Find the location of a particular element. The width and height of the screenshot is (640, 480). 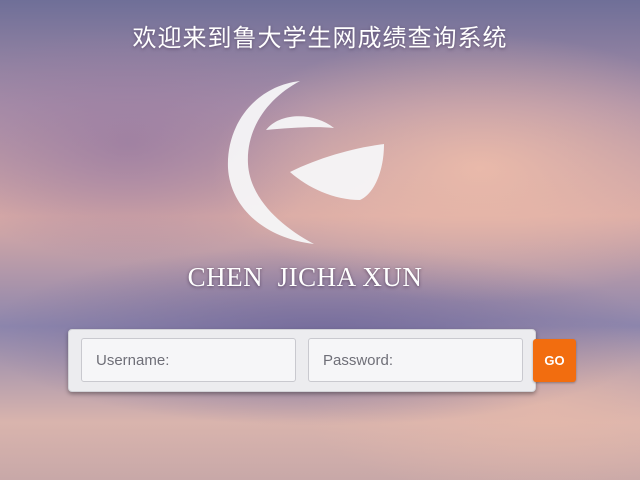

go-button: GO is located at coordinates (554, 360).